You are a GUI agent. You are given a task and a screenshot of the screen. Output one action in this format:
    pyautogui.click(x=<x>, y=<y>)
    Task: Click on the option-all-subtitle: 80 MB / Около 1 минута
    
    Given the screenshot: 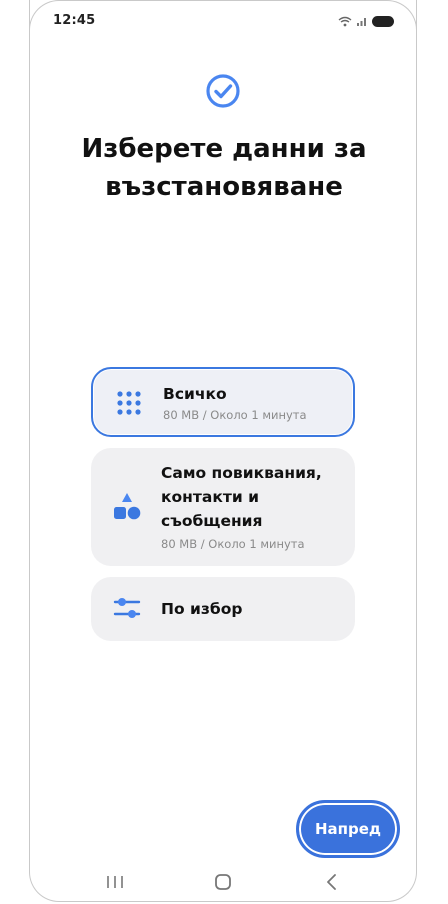 What is the action you would take?
    pyautogui.click(x=235, y=415)
    